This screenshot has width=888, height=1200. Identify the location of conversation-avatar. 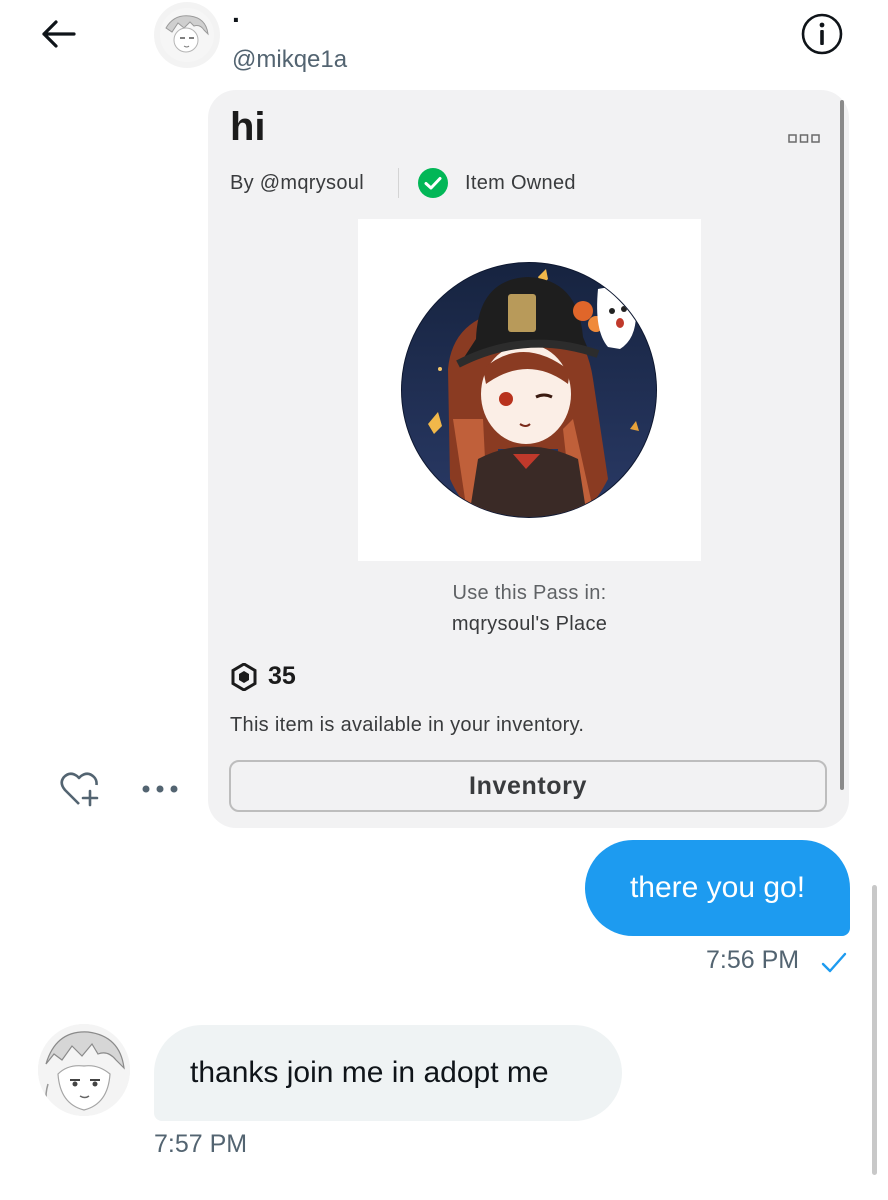
(187, 35).